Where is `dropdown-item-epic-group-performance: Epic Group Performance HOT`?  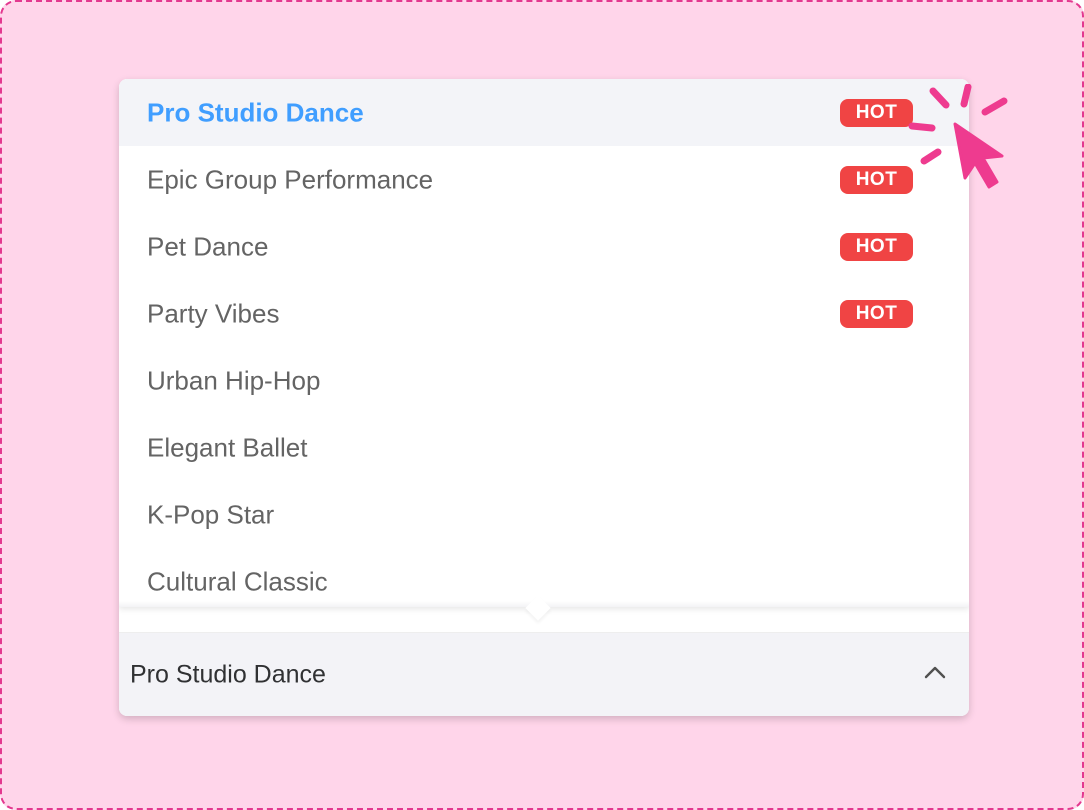
dropdown-item-epic-group-performance: Epic Group Performance HOT is located at coordinates (544, 179).